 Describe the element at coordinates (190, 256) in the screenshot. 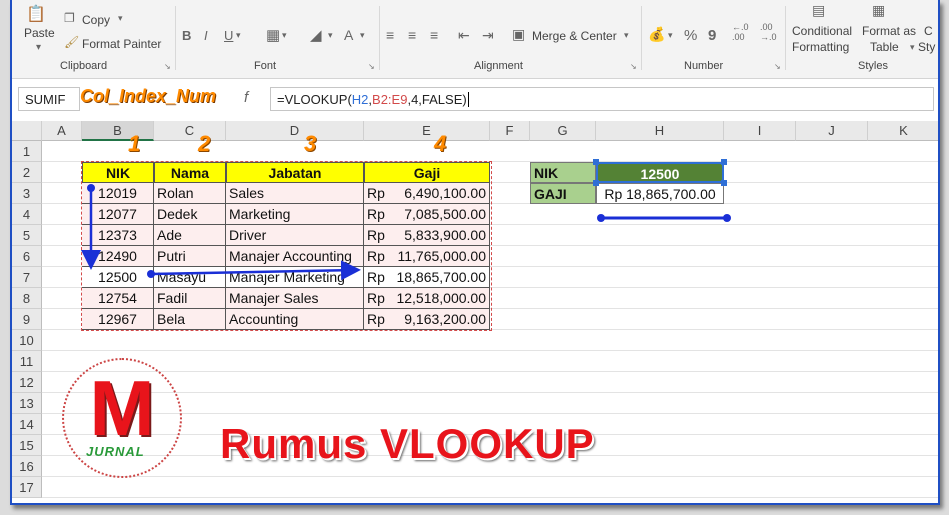

I see `table-row-nama: Putri` at that location.